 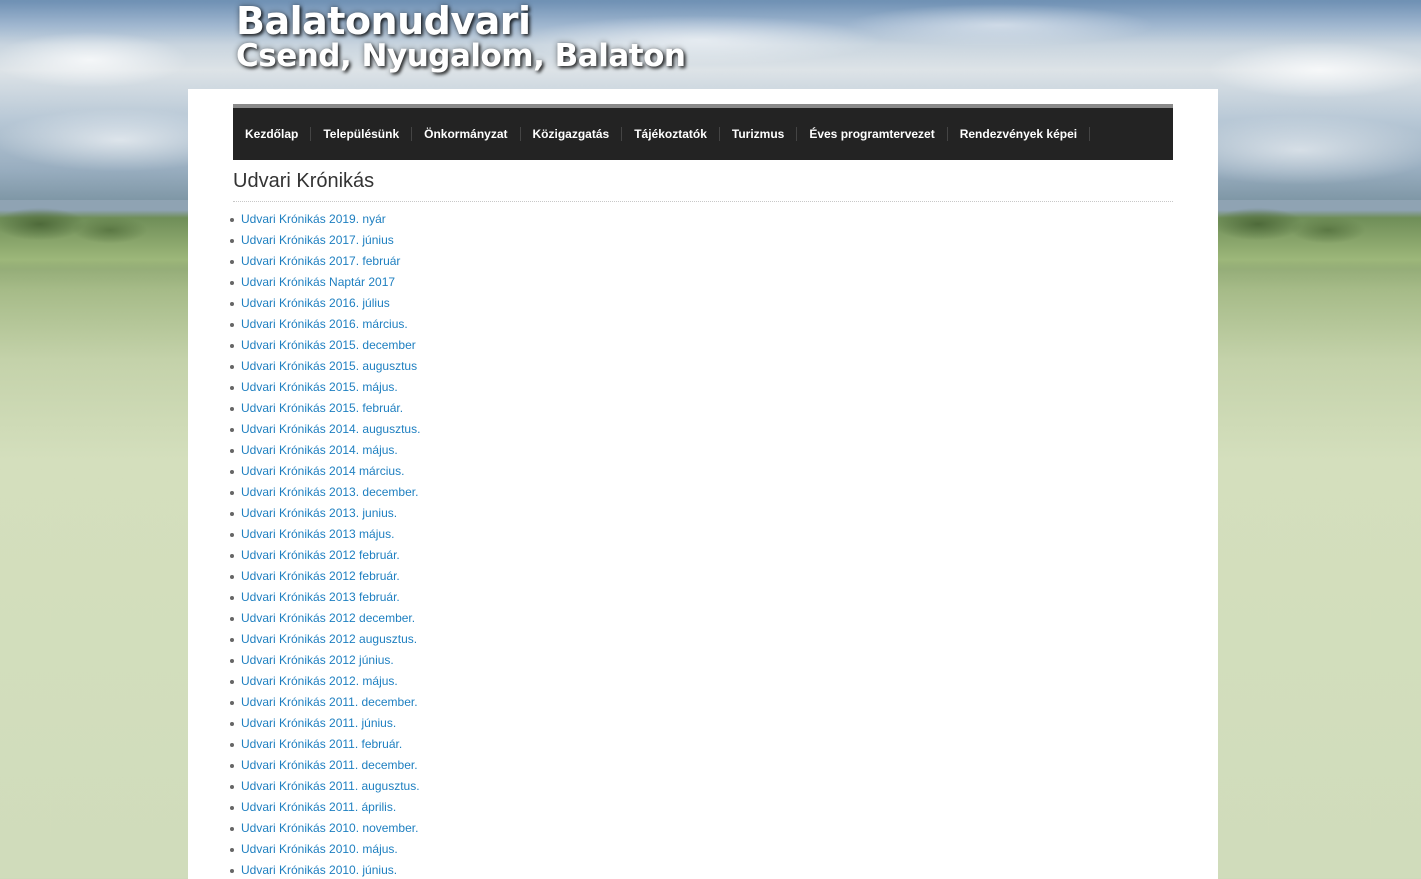 I want to click on nav-item-rendezvenyek-kepei: Rendezvények képei, so click(x=1019, y=134).